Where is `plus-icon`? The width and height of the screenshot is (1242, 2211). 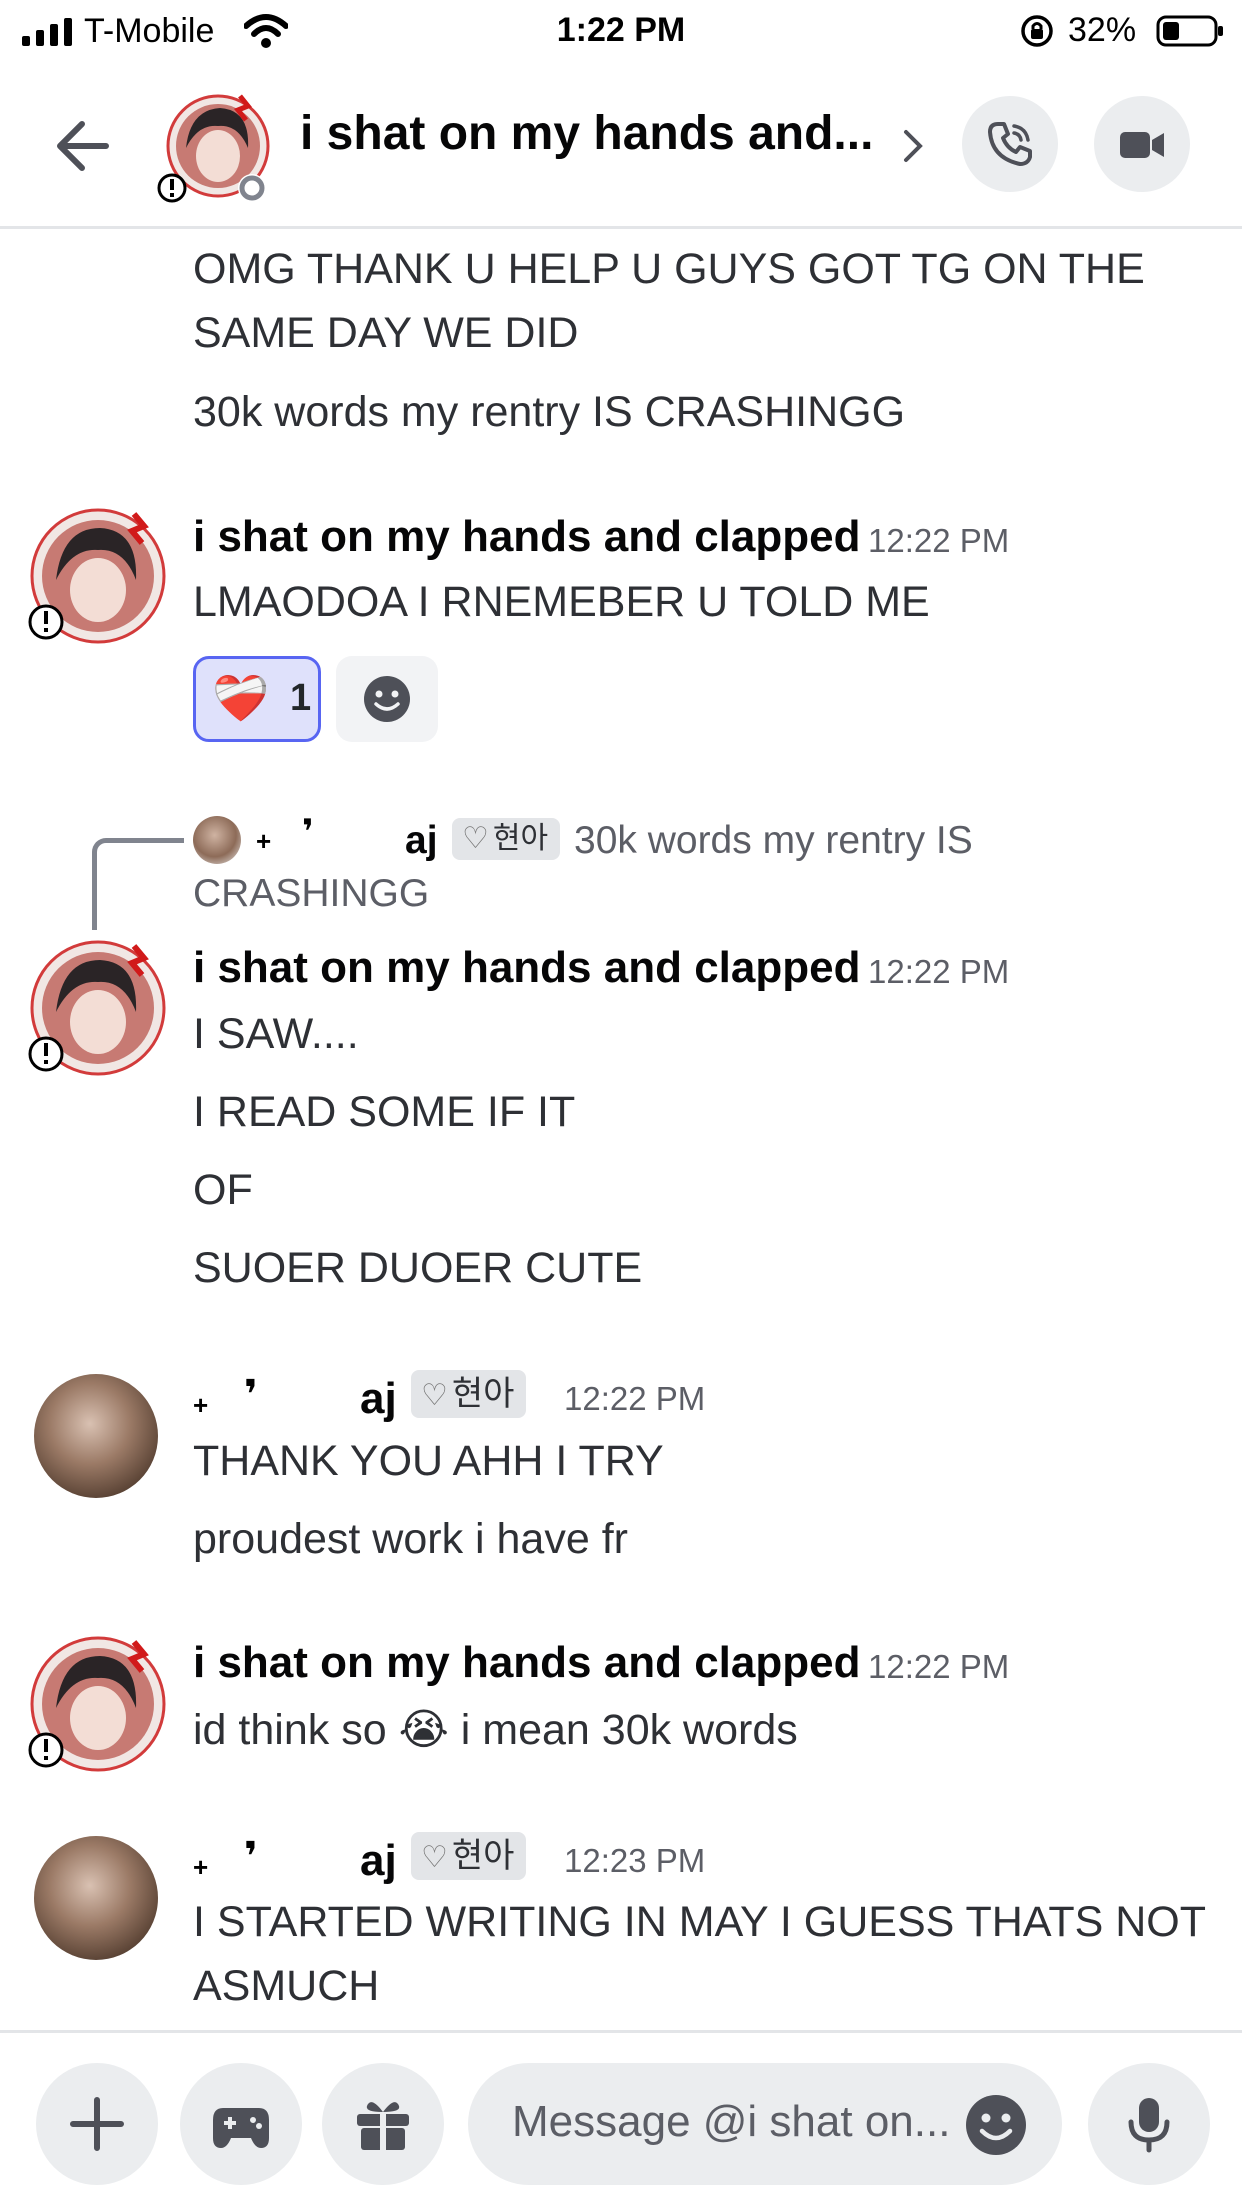
plus-icon is located at coordinates (97, 2124).